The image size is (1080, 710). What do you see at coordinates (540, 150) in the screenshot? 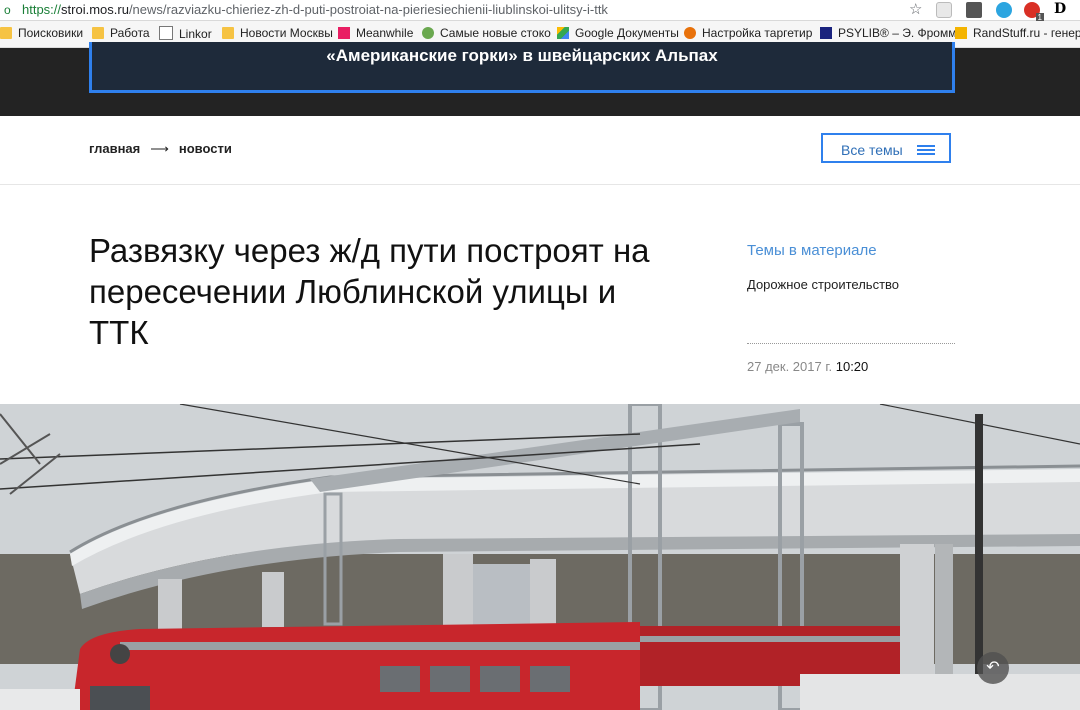
I see `breadcrumb-row: главная ⟶ новости Все темы` at bounding box center [540, 150].